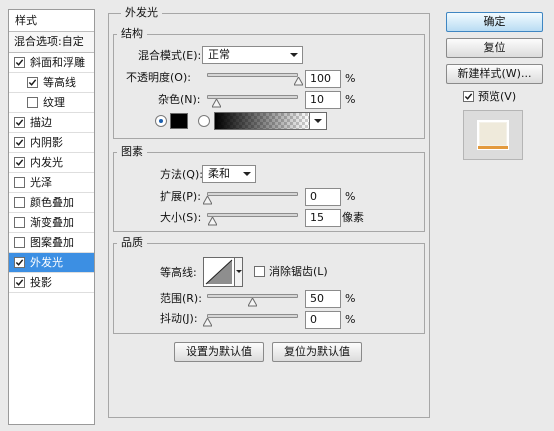 Image resolution: width=554 pixels, height=431 pixels. What do you see at coordinates (57, 62) in the screenshot?
I see `style-item-label: 斜面和浮雕` at bounding box center [57, 62].